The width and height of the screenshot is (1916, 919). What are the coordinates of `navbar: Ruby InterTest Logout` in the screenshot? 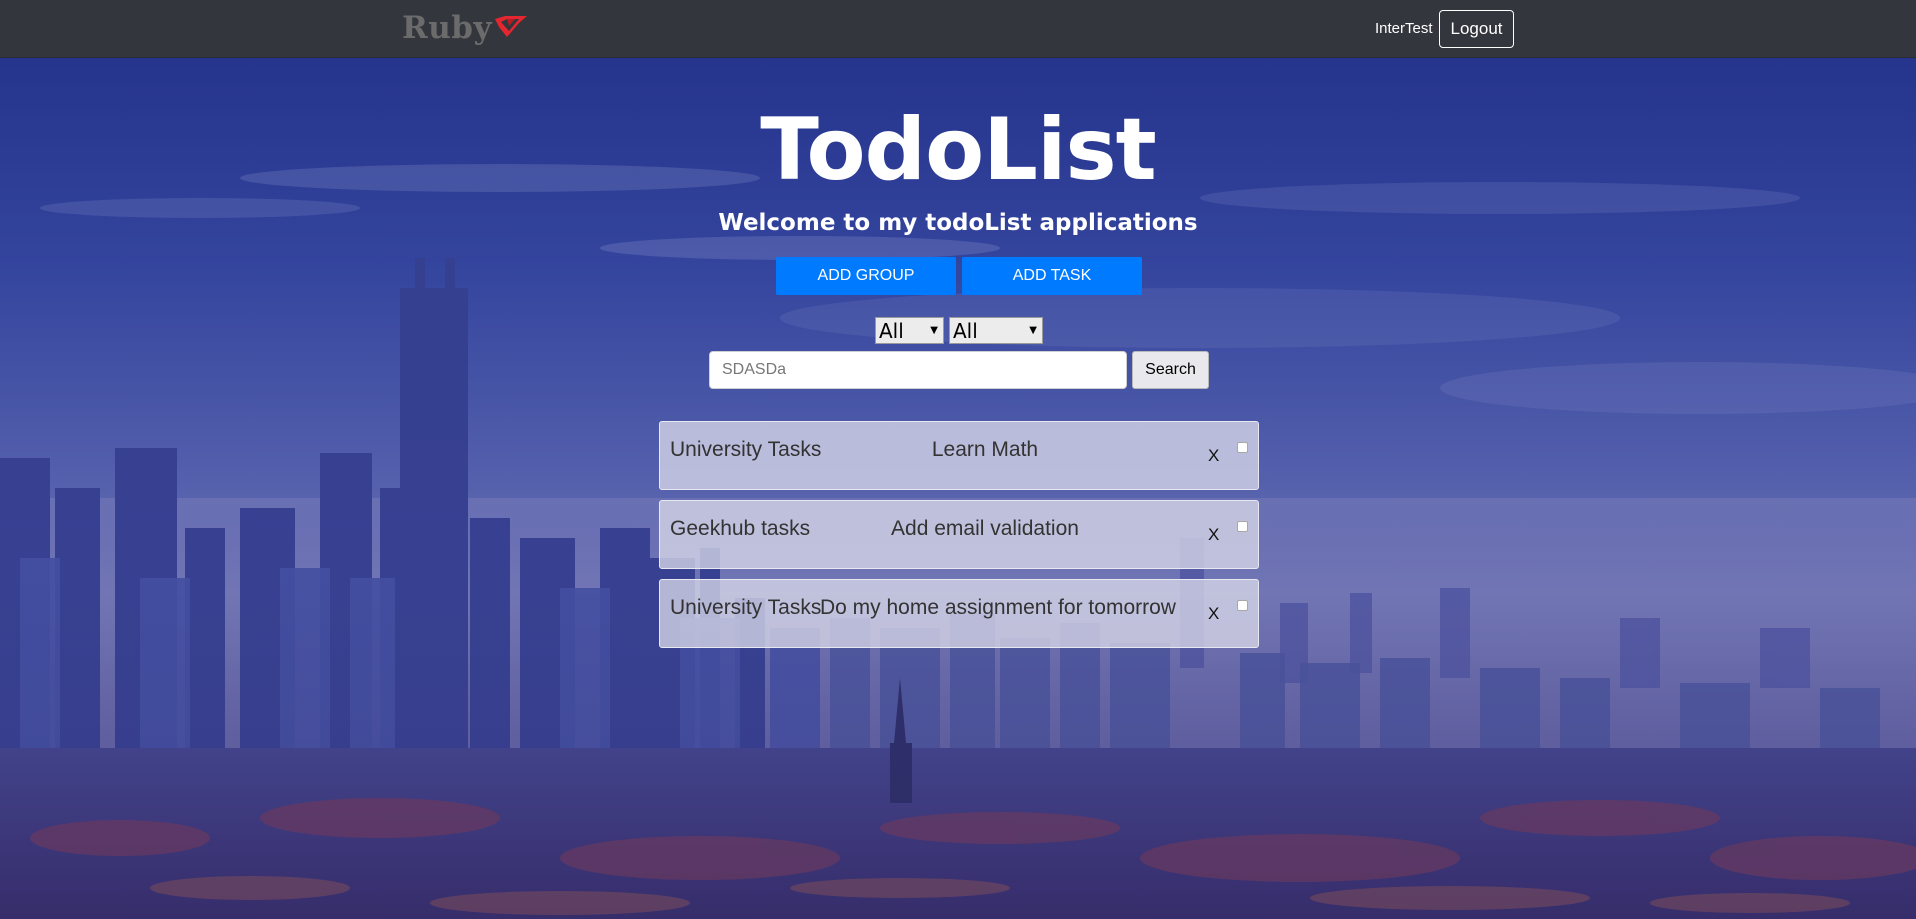 It's located at (958, 29).